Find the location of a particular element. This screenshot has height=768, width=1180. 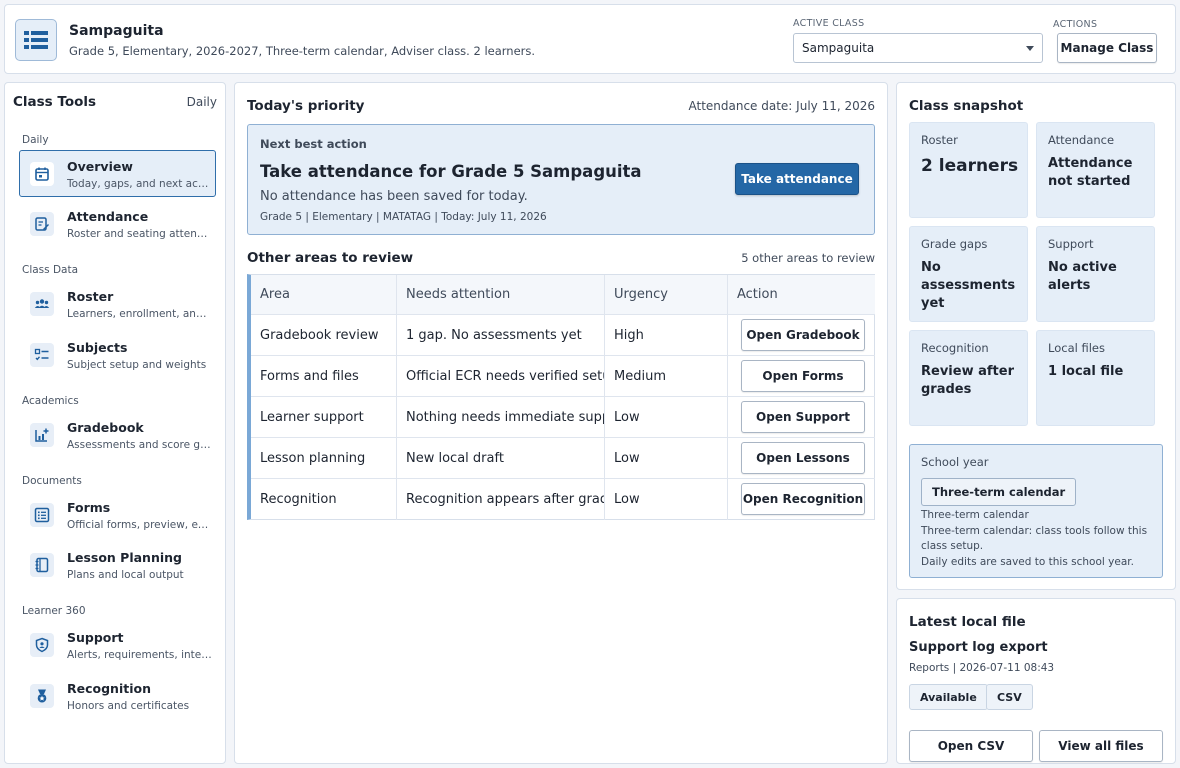

tile-value: No active alerts is located at coordinates (1082, 276).